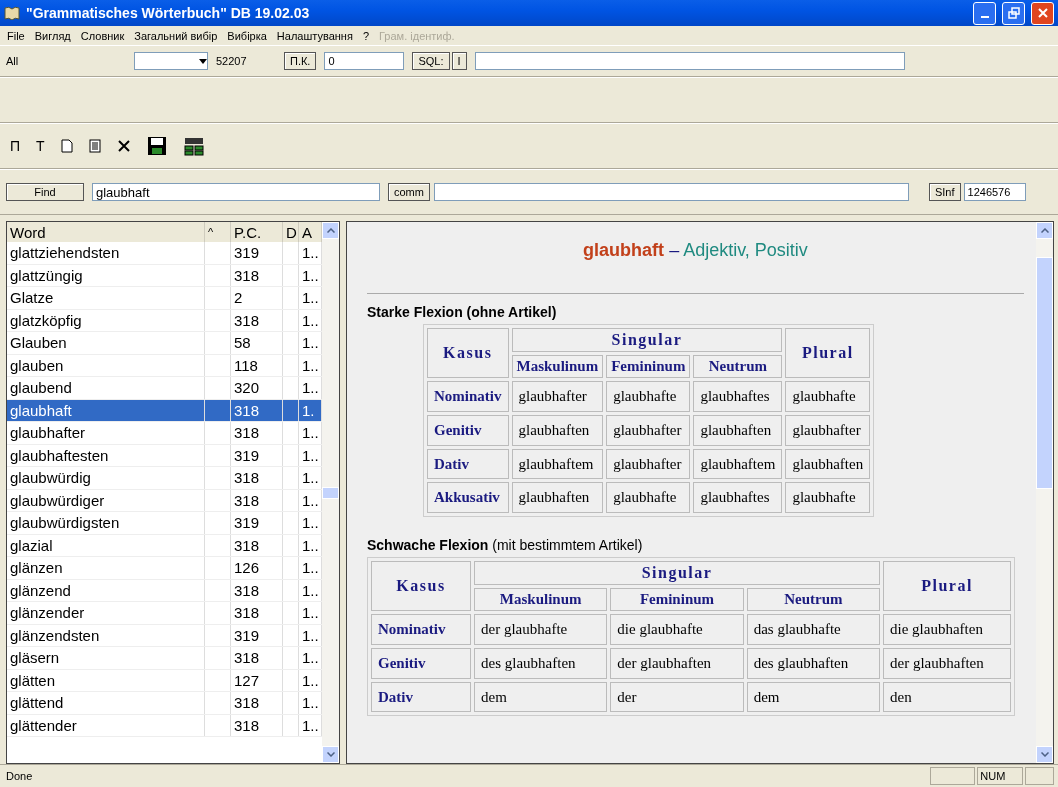 This screenshot has width=1058, height=787. I want to click on list-row: Glauben 58 1.., so click(164, 343).